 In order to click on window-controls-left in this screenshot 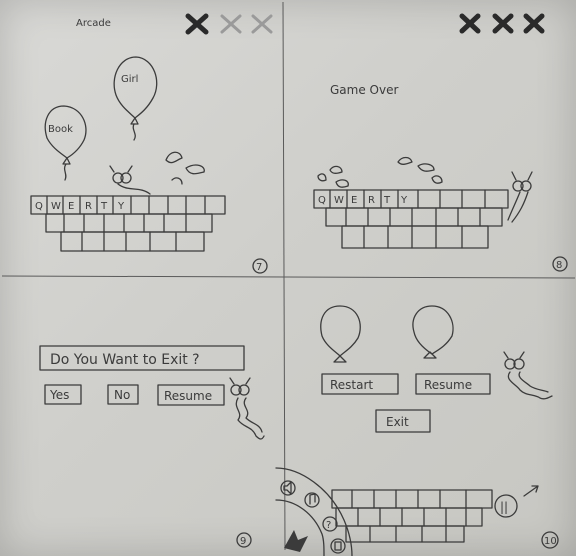, I will do `click(229, 24)`.